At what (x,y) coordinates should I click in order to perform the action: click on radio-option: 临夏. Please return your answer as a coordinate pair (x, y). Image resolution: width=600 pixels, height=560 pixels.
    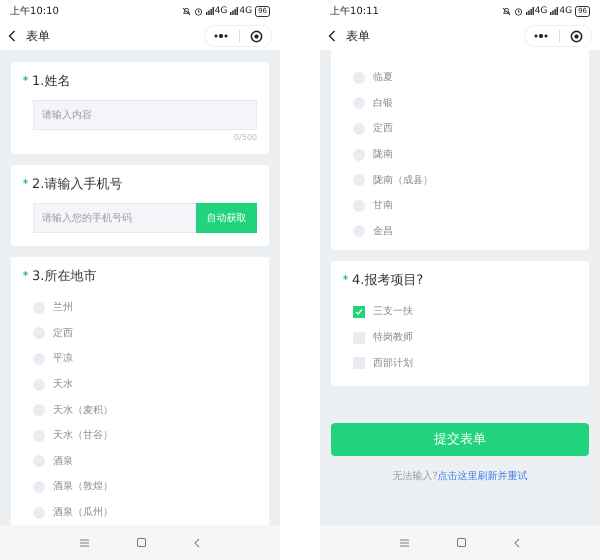
    Looking at the image, I should click on (465, 78).